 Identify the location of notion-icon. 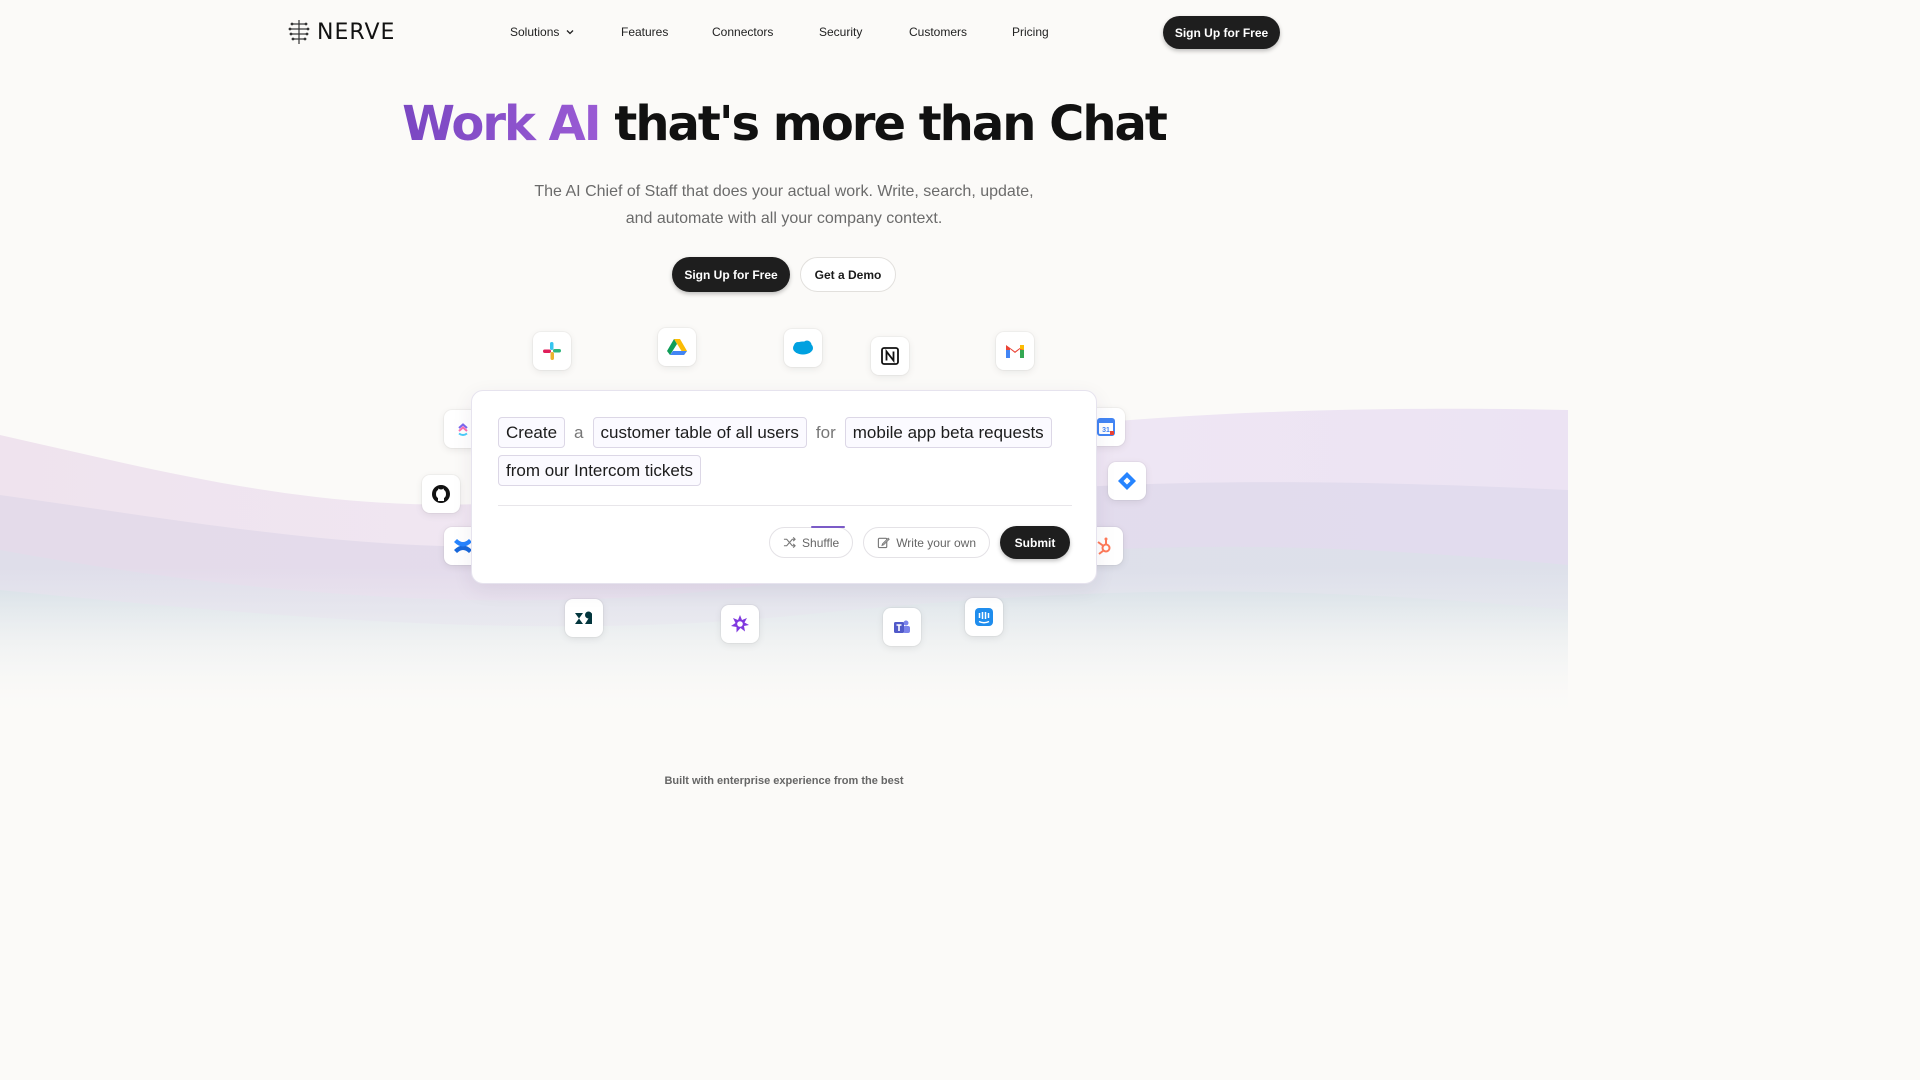
(890, 356).